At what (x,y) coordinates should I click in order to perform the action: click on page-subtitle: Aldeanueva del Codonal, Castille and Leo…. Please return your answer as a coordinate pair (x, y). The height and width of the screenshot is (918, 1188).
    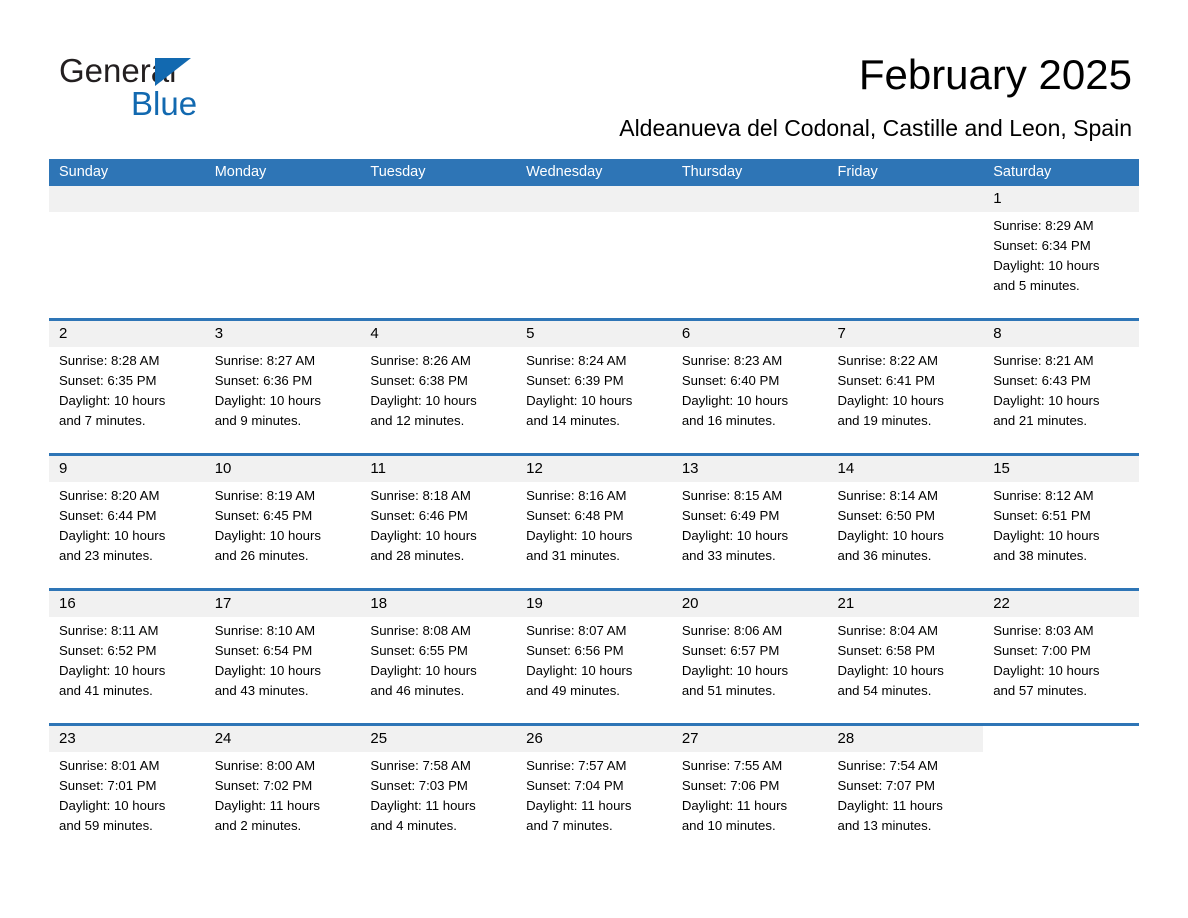
    Looking at the image, I should click on (875, 128).